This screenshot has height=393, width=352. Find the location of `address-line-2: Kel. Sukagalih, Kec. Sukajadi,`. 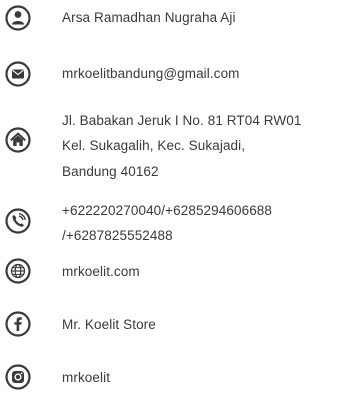

address-line-2: Kel. Sukagalih, Kec. Sukajadi, is located at coordinates (154, 145).